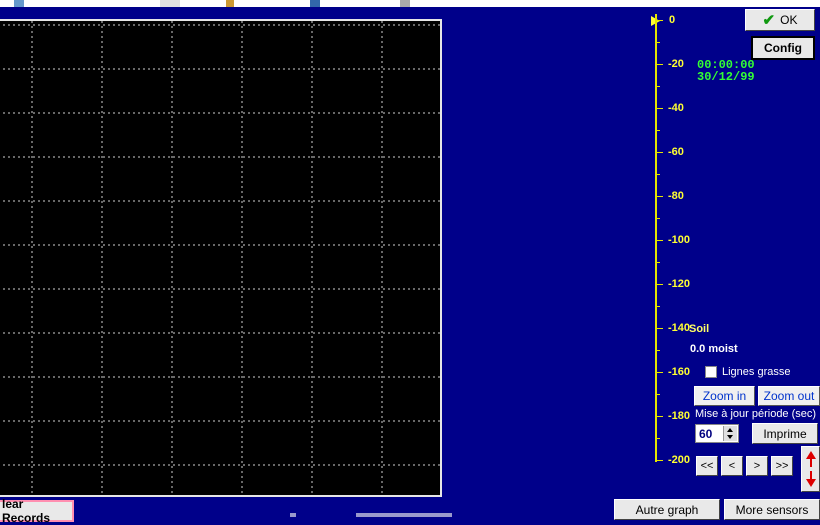  I want to click on clear-records-label: lear Records, so click(26, 511).